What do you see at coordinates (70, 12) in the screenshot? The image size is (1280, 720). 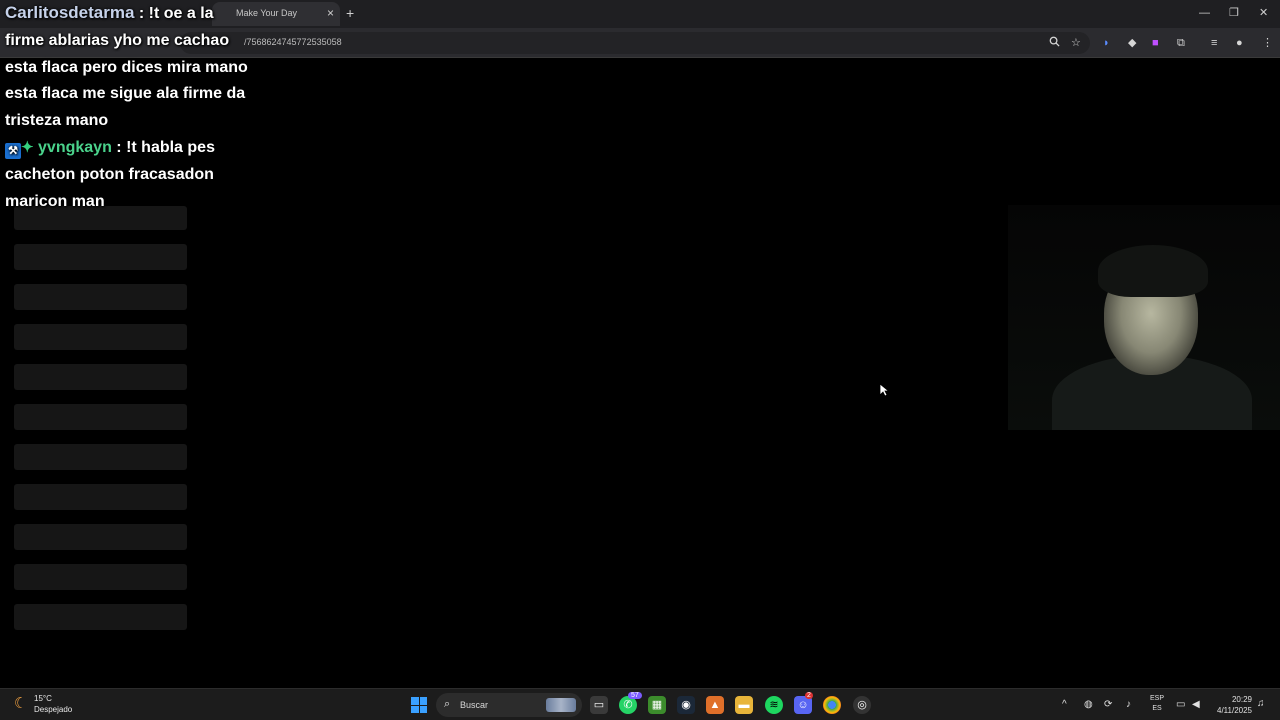 I see `chat-username: Carlitosdetarma` at bounding box center [70, 12].